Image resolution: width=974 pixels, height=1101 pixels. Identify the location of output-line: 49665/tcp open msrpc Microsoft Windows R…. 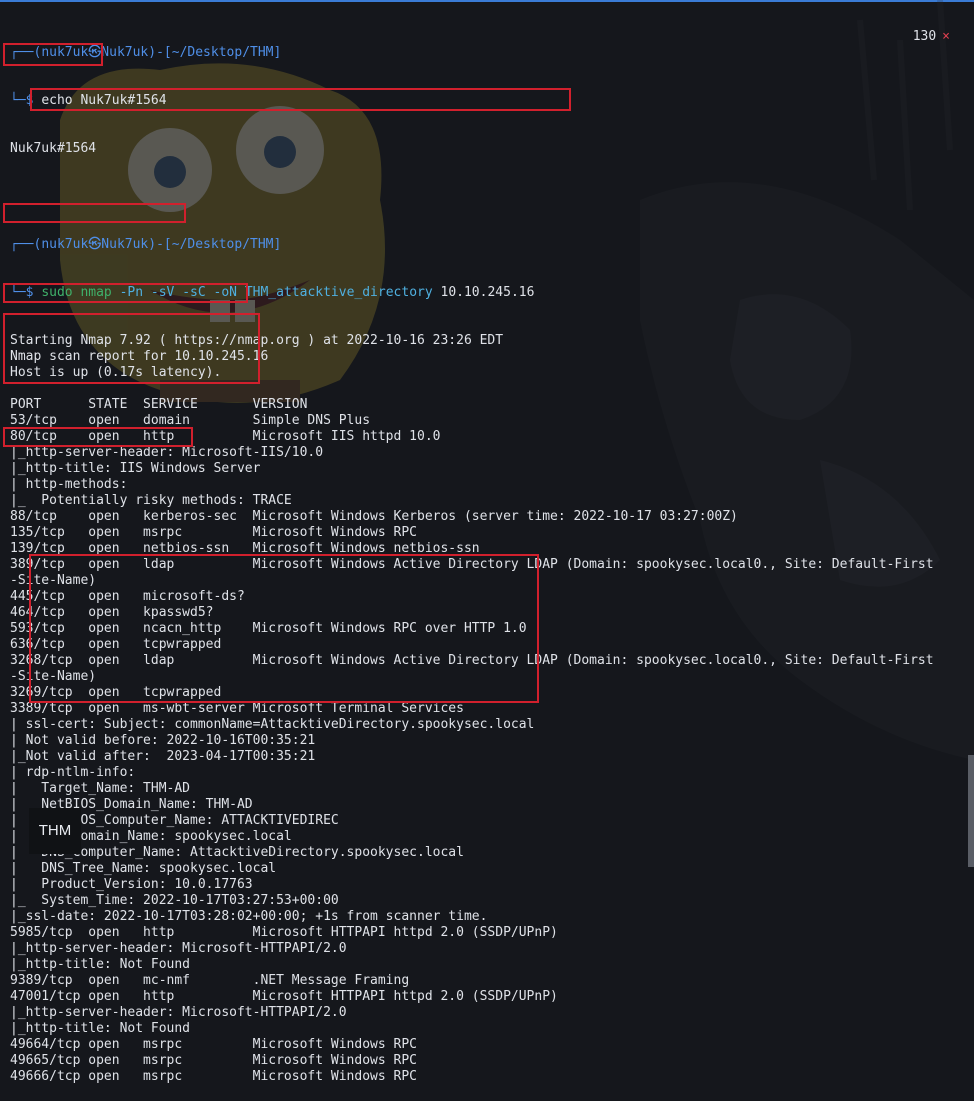
(213, 1060).